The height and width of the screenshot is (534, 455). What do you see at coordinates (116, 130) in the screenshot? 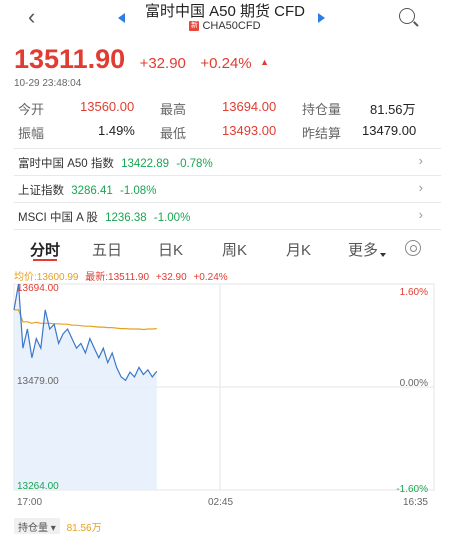
I see `amp-value: 1.49%` at bounding box center [116, 130].